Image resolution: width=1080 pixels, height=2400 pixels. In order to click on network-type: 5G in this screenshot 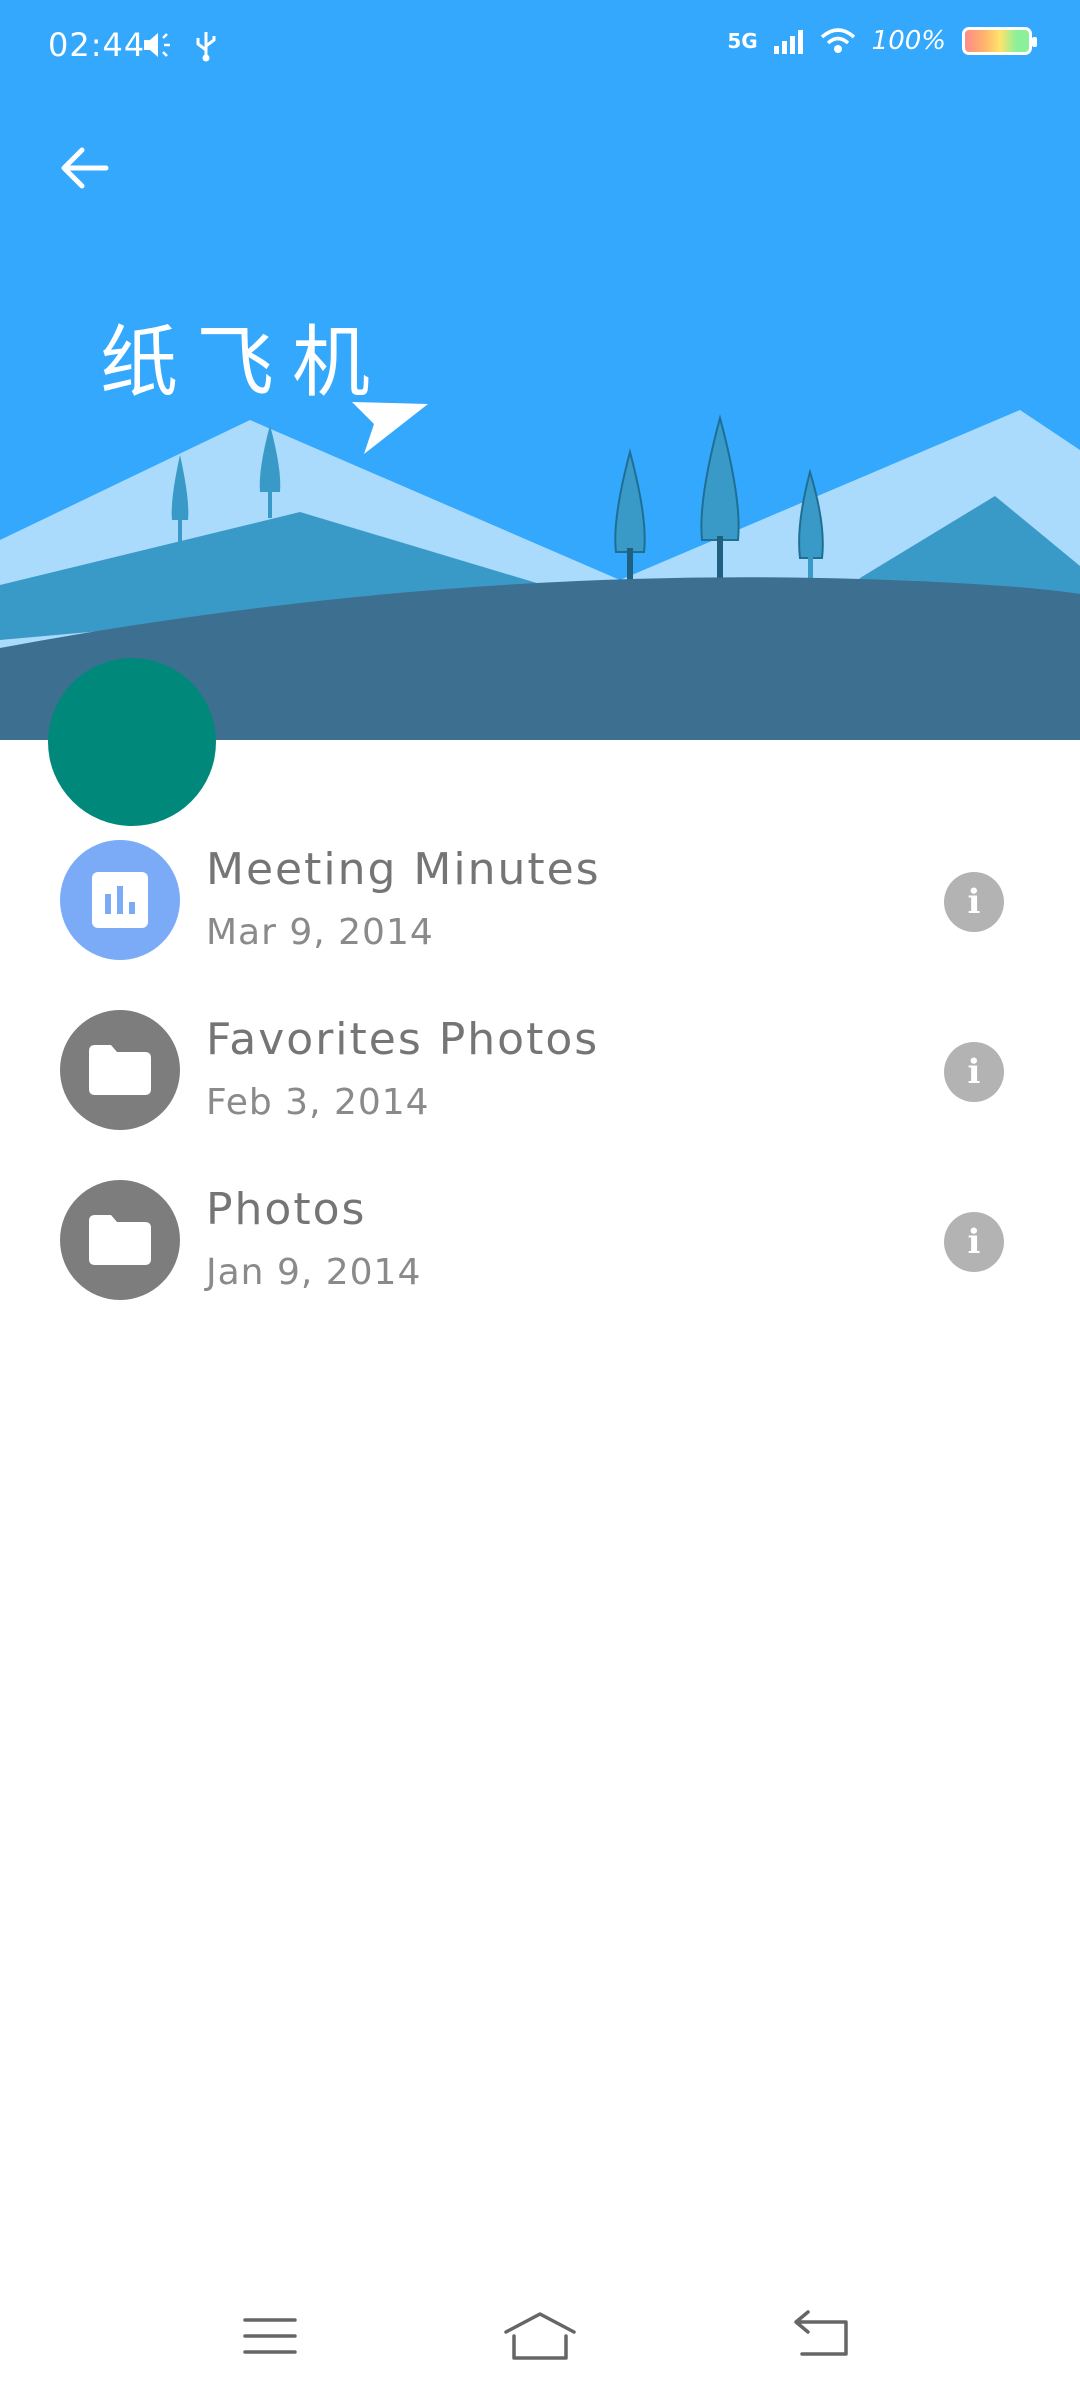, I will do `click(742, 41)`.